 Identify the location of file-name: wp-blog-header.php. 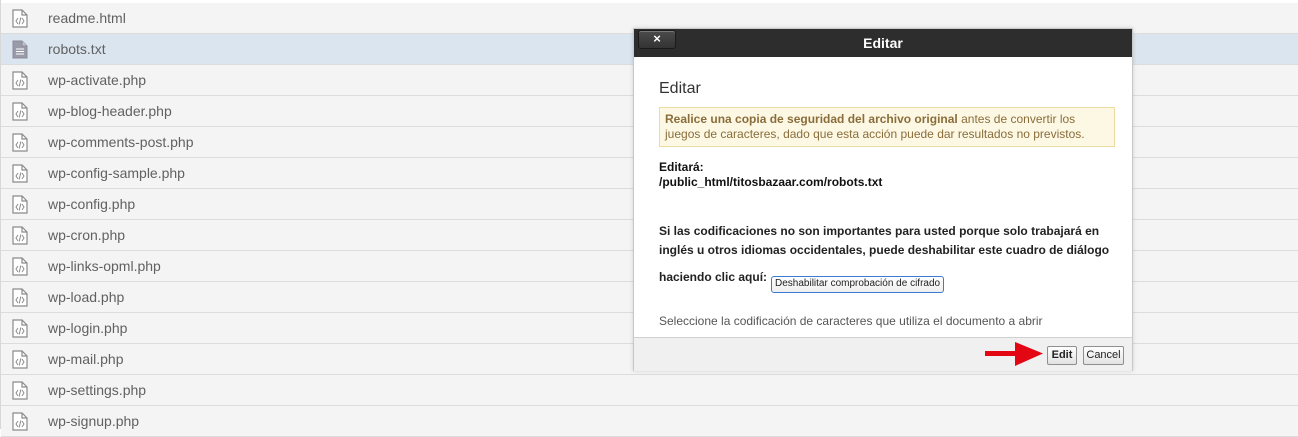
(110, 111).